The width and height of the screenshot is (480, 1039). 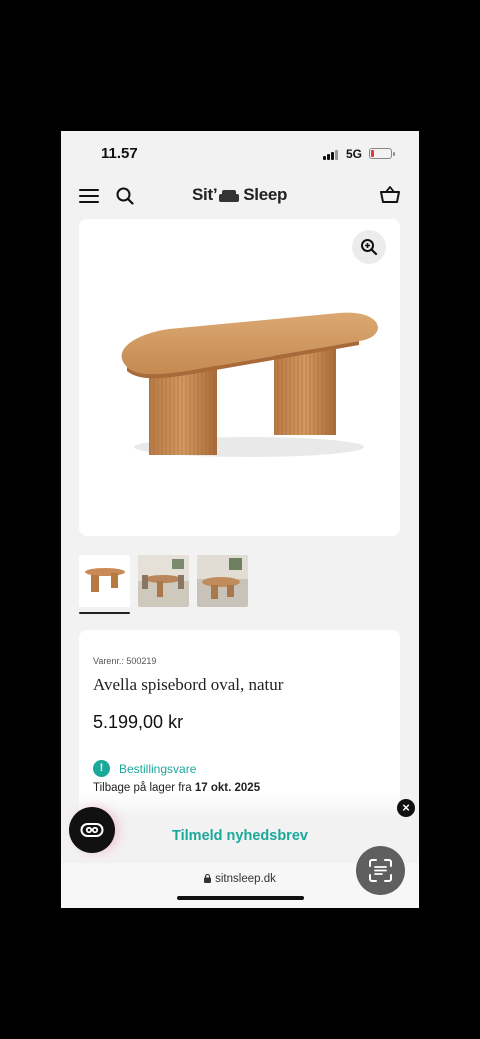 What do you see at coordinates (406, 808) in the screenshot?
I see `close-newsletter-icon: ×` at bounding box center [406, 808].